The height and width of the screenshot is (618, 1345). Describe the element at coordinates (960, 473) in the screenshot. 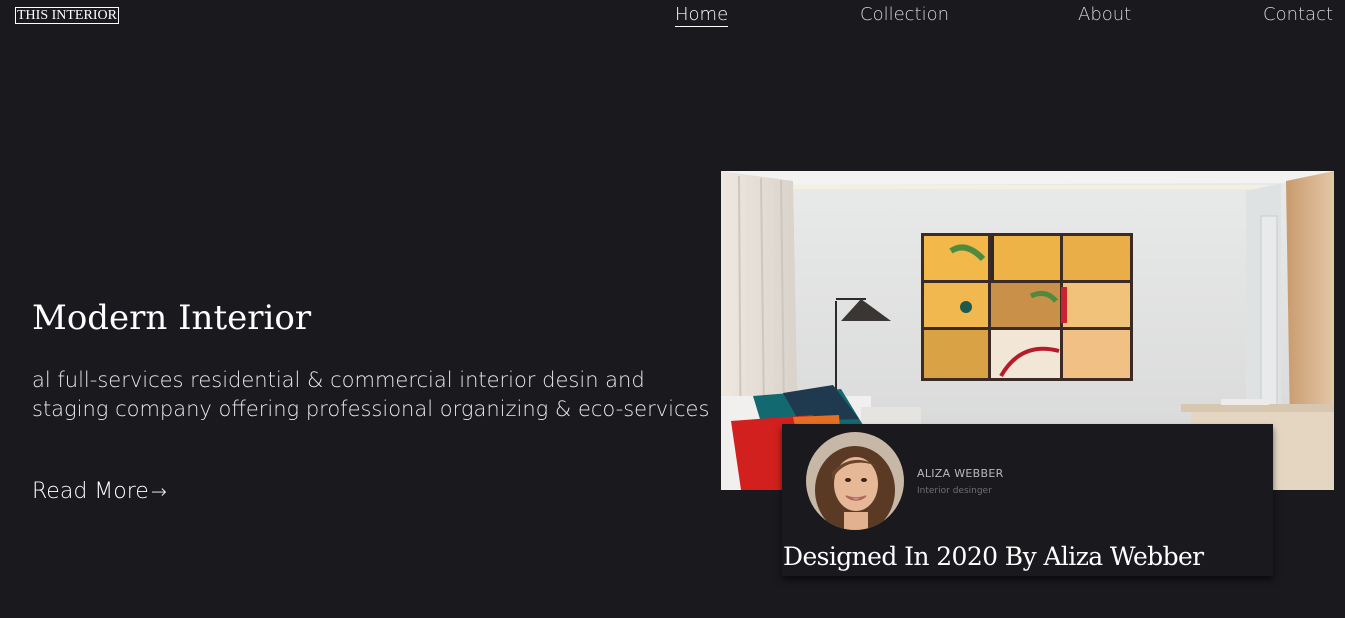

I see `designer-name: ALIZA WEBBER` at that location.